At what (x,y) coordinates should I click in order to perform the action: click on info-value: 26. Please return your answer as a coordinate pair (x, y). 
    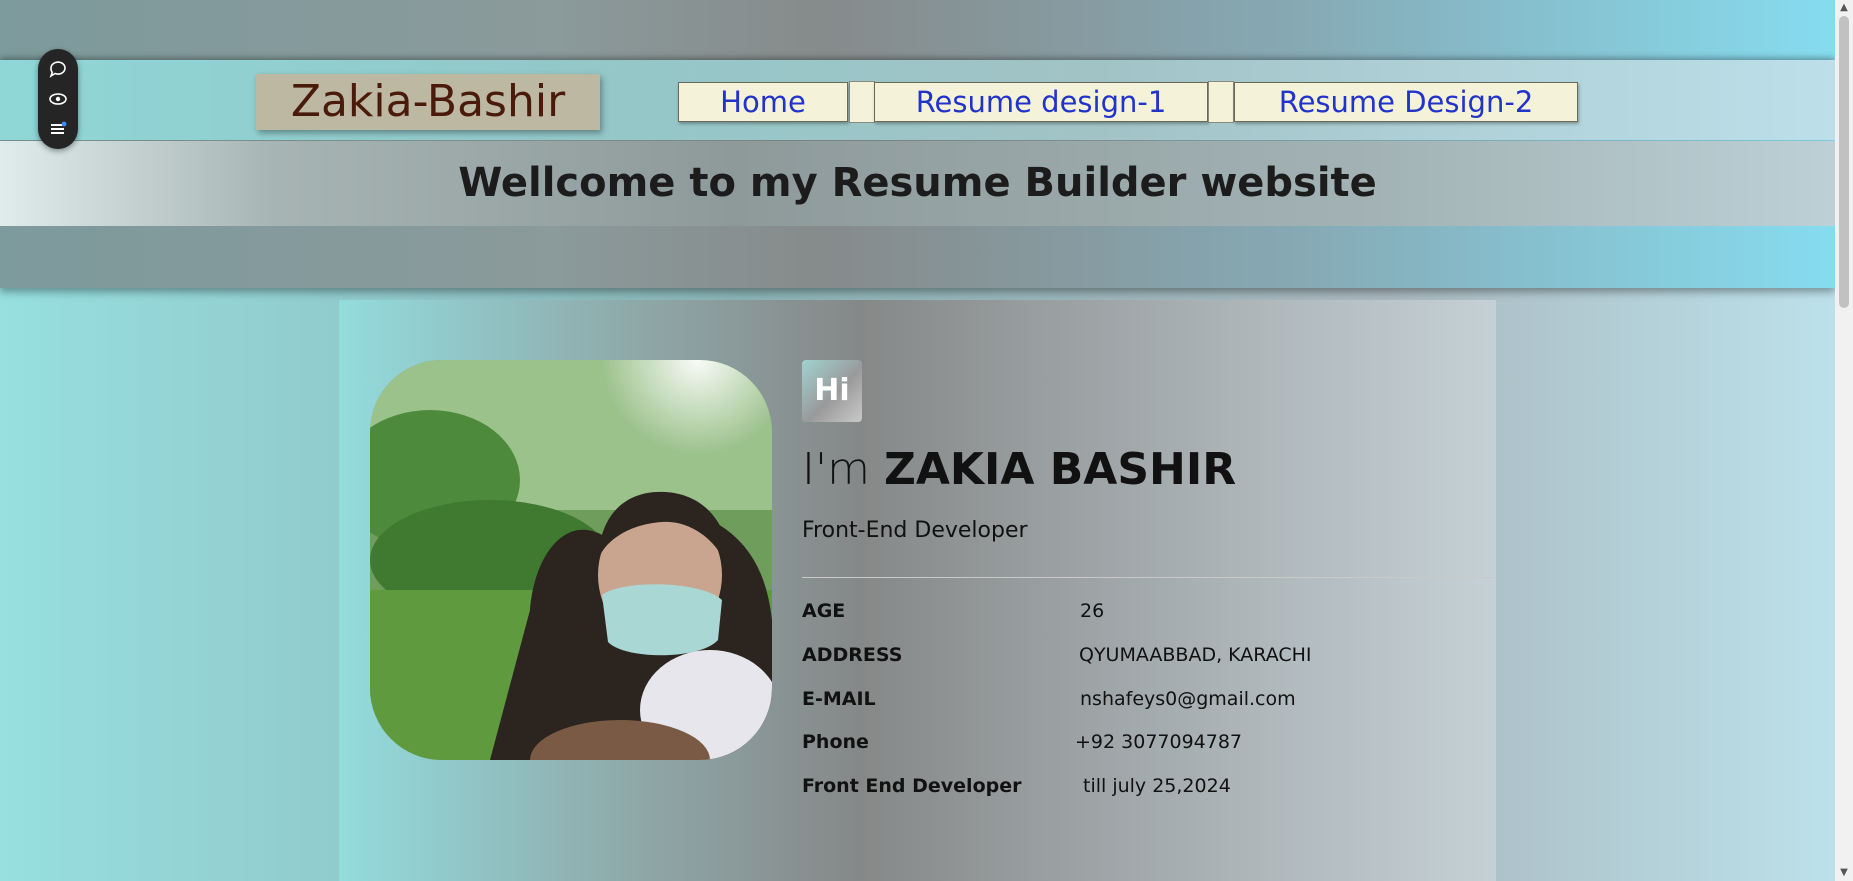
    Looking at the image, I should click on (1092, 611).